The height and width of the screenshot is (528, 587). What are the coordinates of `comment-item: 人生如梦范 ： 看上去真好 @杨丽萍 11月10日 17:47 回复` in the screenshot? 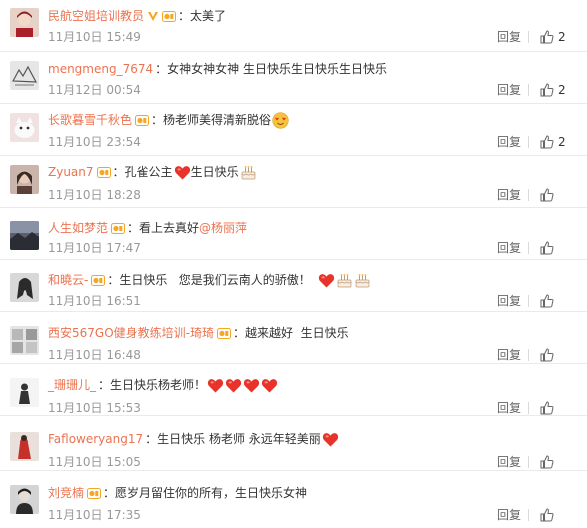 It's located at (293, 234).